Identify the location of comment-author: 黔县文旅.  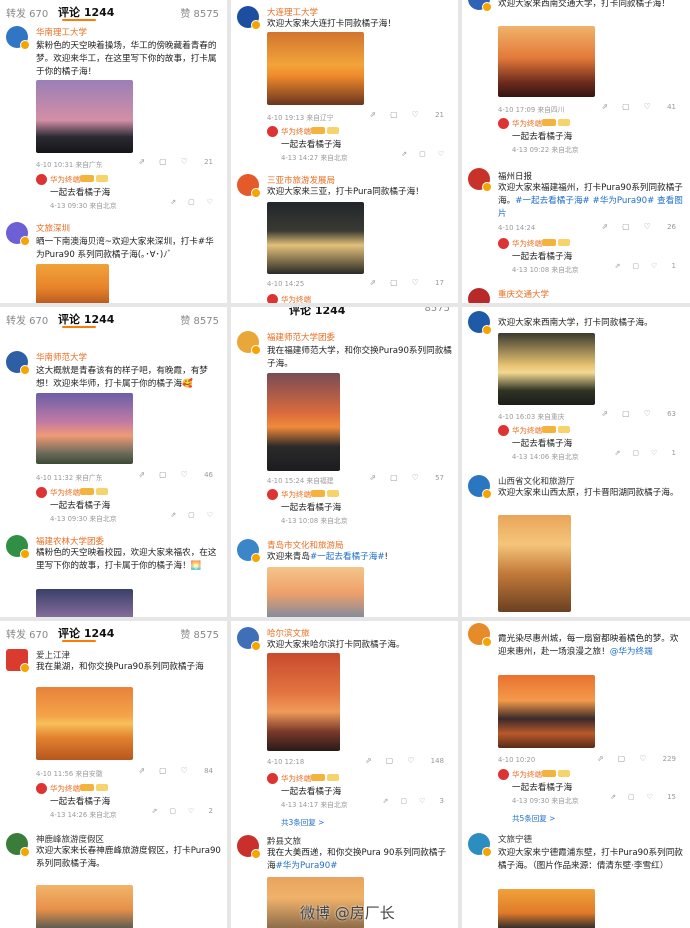
(284, 841).